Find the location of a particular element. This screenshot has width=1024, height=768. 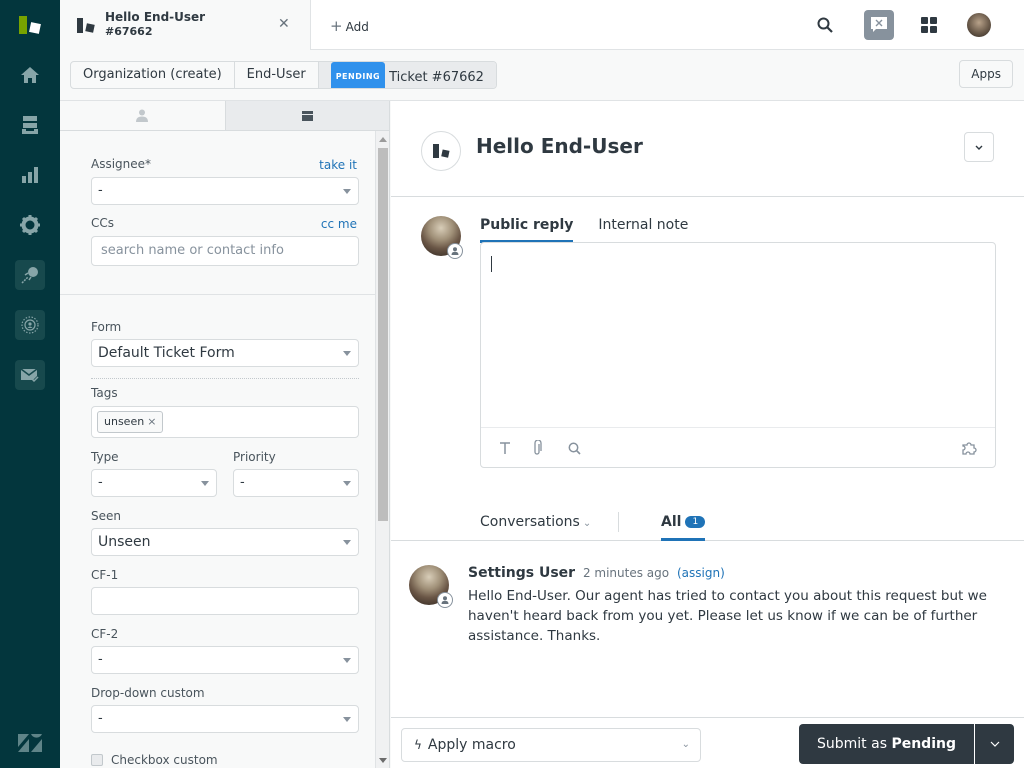

gear-icon is located at coordinates (30, 225).